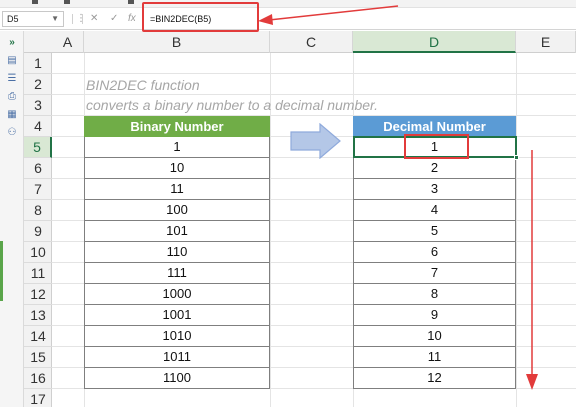 The width and height of the screenshot is (576, 407). What do you see at coordinates (177, 210) in the screenshot?
I see `binary-cell: 100` at bounding box center [177, 210].